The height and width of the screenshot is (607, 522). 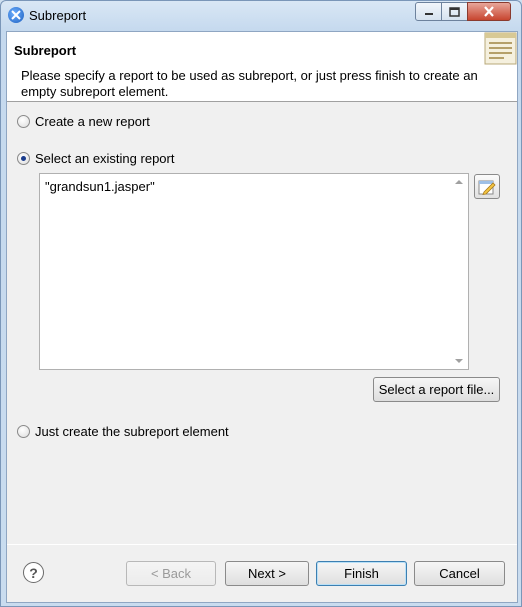 I want to click on cancel-button: Cancel, so click(x=459, y=573).